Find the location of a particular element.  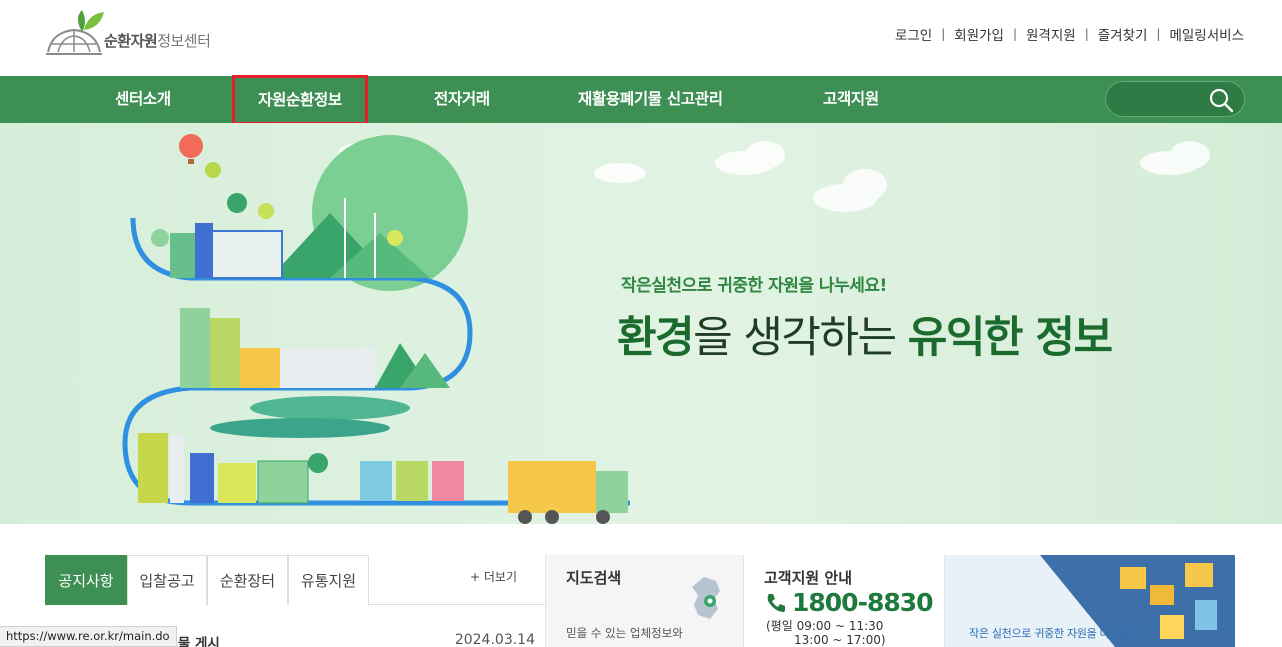

logo-text-light: 정보센터 is located at coordinates (184, 41).